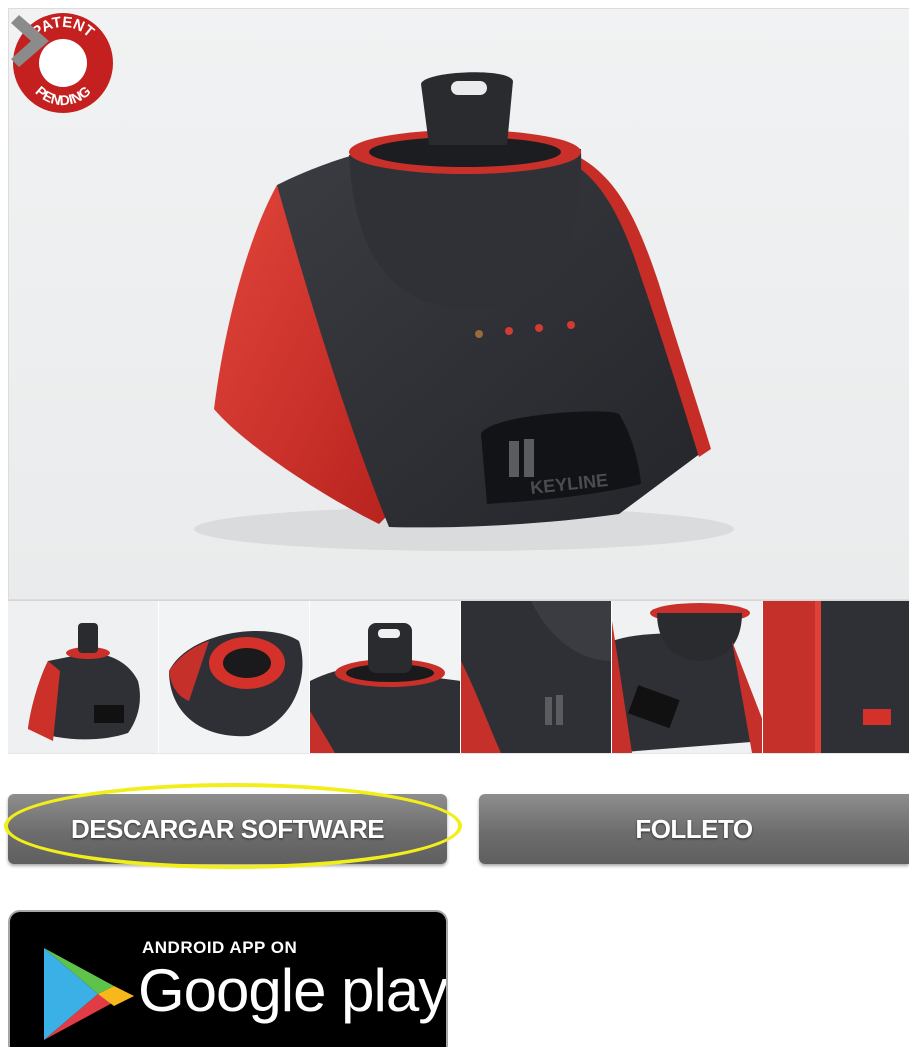  What do you see at coordinates (694, 829) in the screenshot?
I see `brochure-button: FOLLETO` at bounding box center [694, 829].